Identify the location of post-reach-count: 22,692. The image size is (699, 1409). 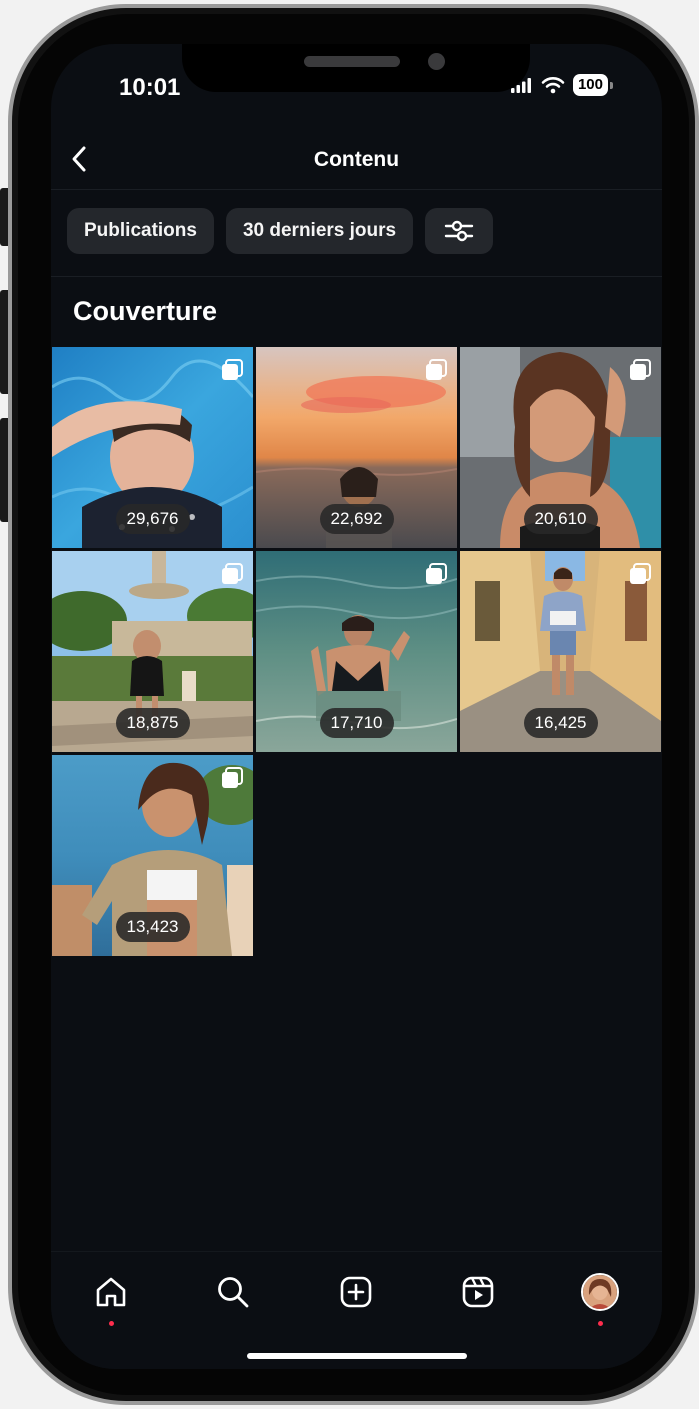
(356, 519).